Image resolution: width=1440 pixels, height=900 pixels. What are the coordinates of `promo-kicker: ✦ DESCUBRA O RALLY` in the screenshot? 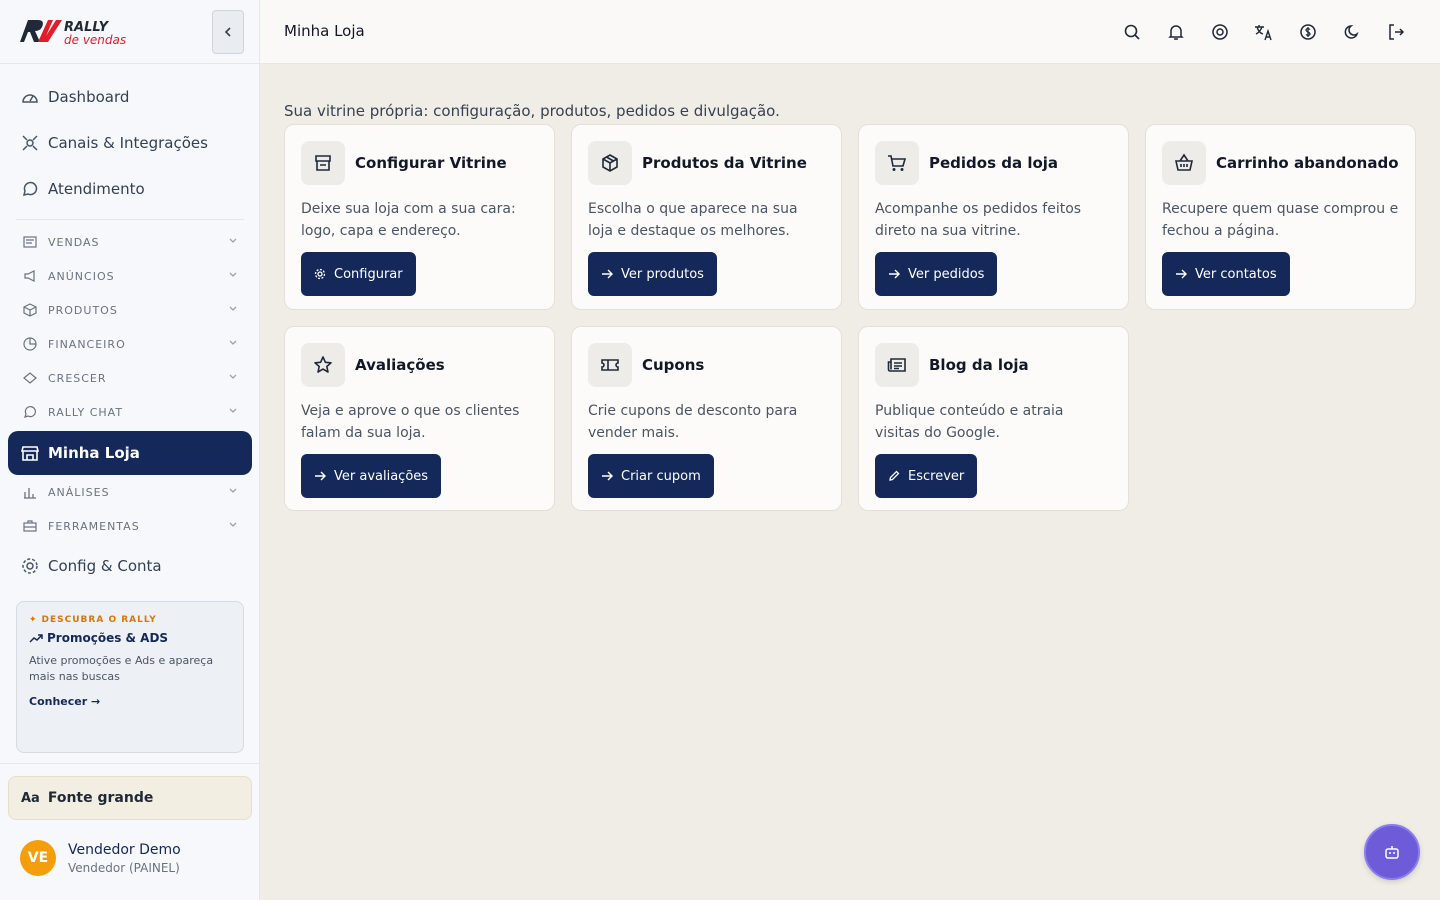 It's located at (130, 620).